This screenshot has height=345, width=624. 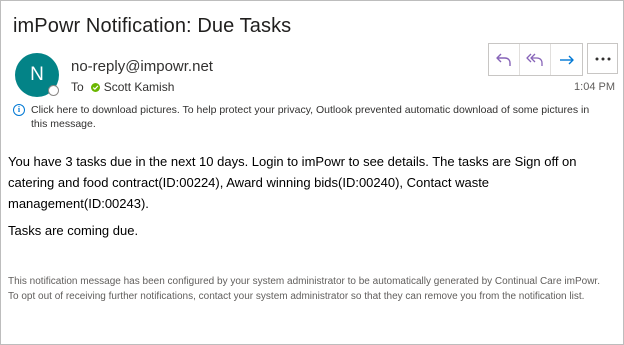 What do you see at coordinates (37, 74) in the screenshot?
I see `avatar-initial: N` at bounding box center [37, 74].